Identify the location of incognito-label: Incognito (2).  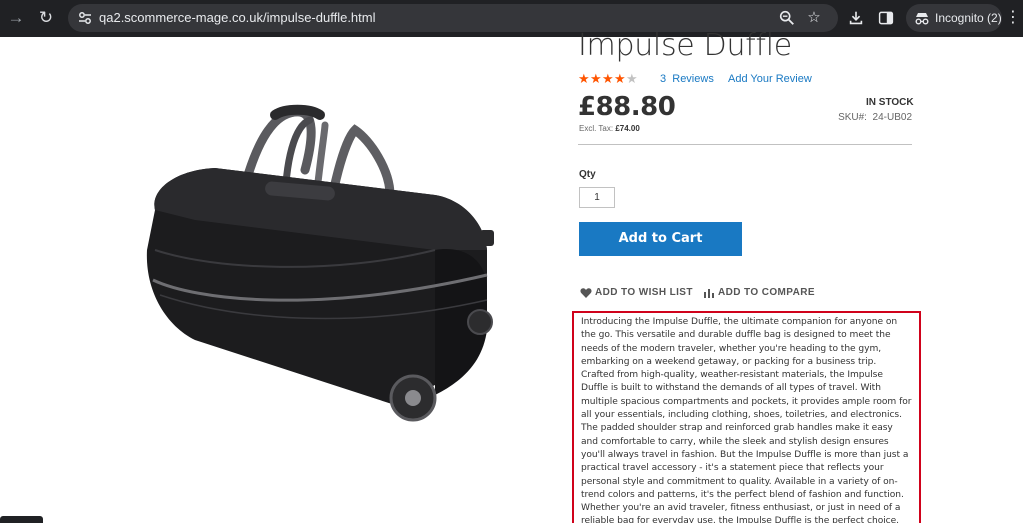
(968, 18).